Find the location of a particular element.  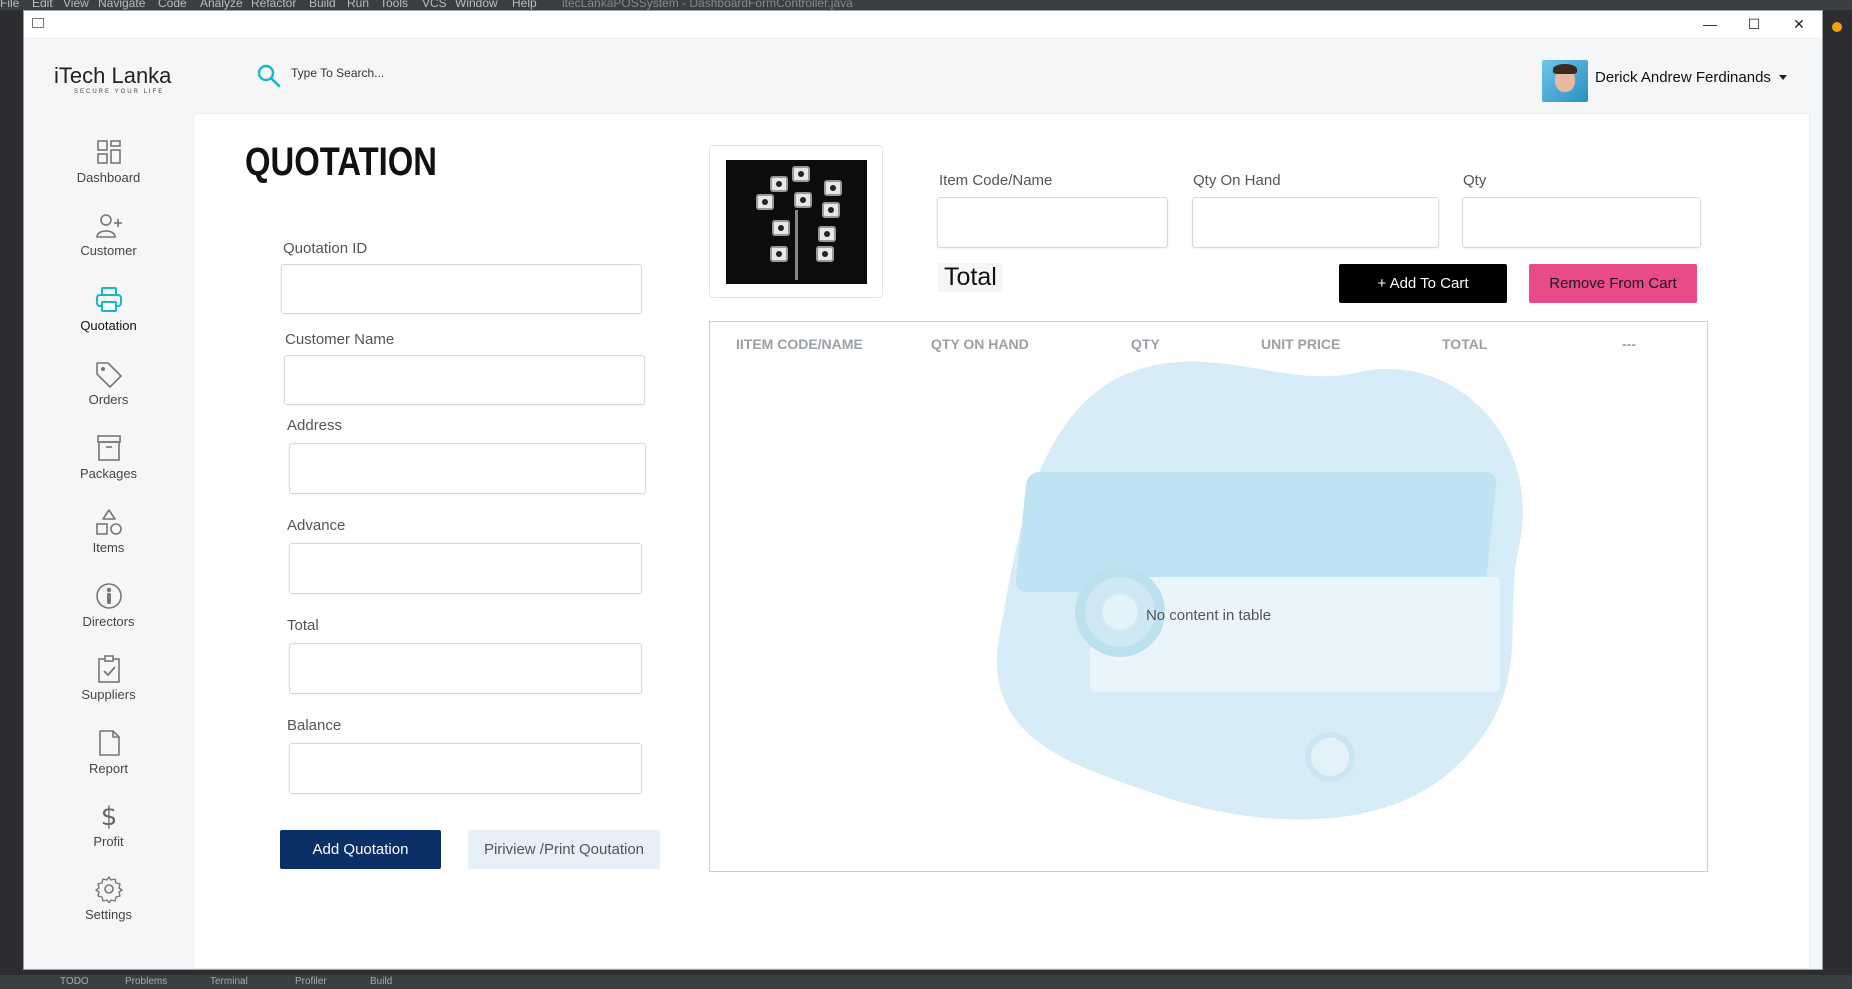

ide-menu-run: Run is located at coordinates (358, 5).